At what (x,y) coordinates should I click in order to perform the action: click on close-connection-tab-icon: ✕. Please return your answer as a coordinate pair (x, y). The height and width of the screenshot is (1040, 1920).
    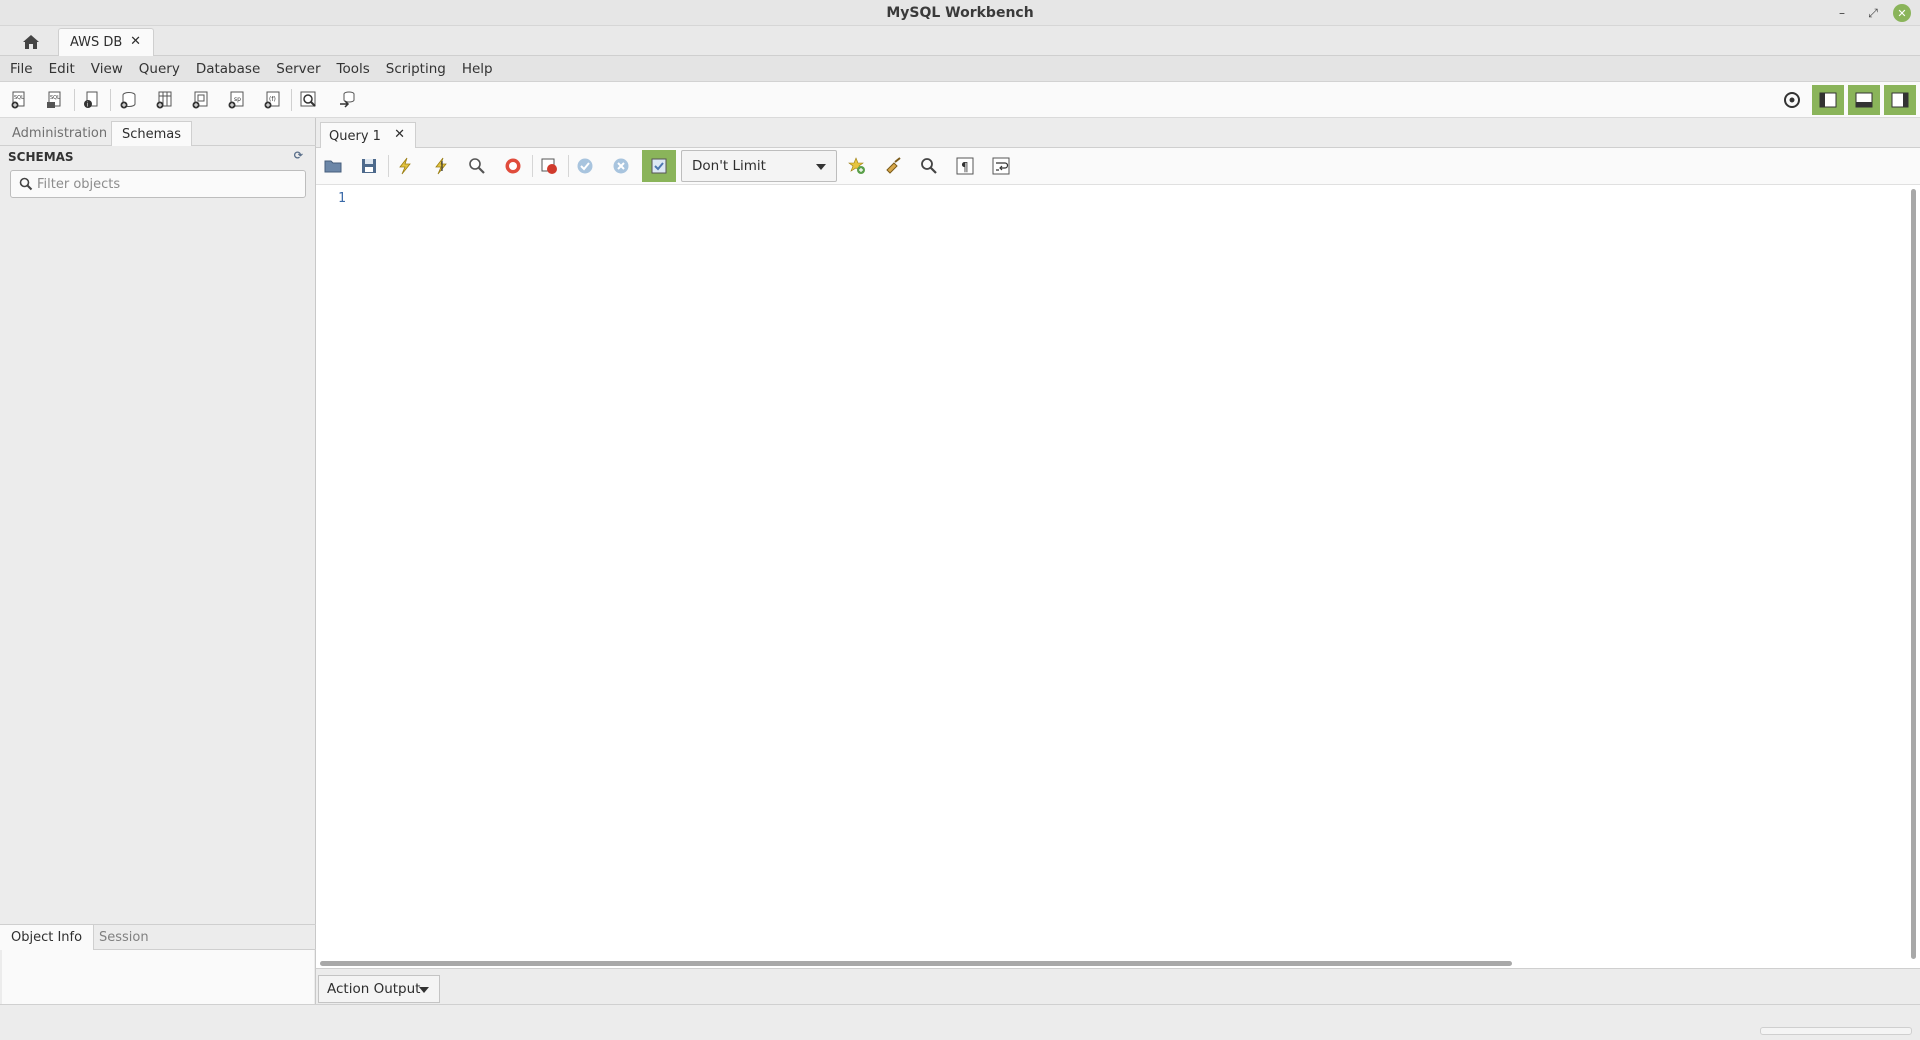
    Looking at the image, I should click on (135, 41).